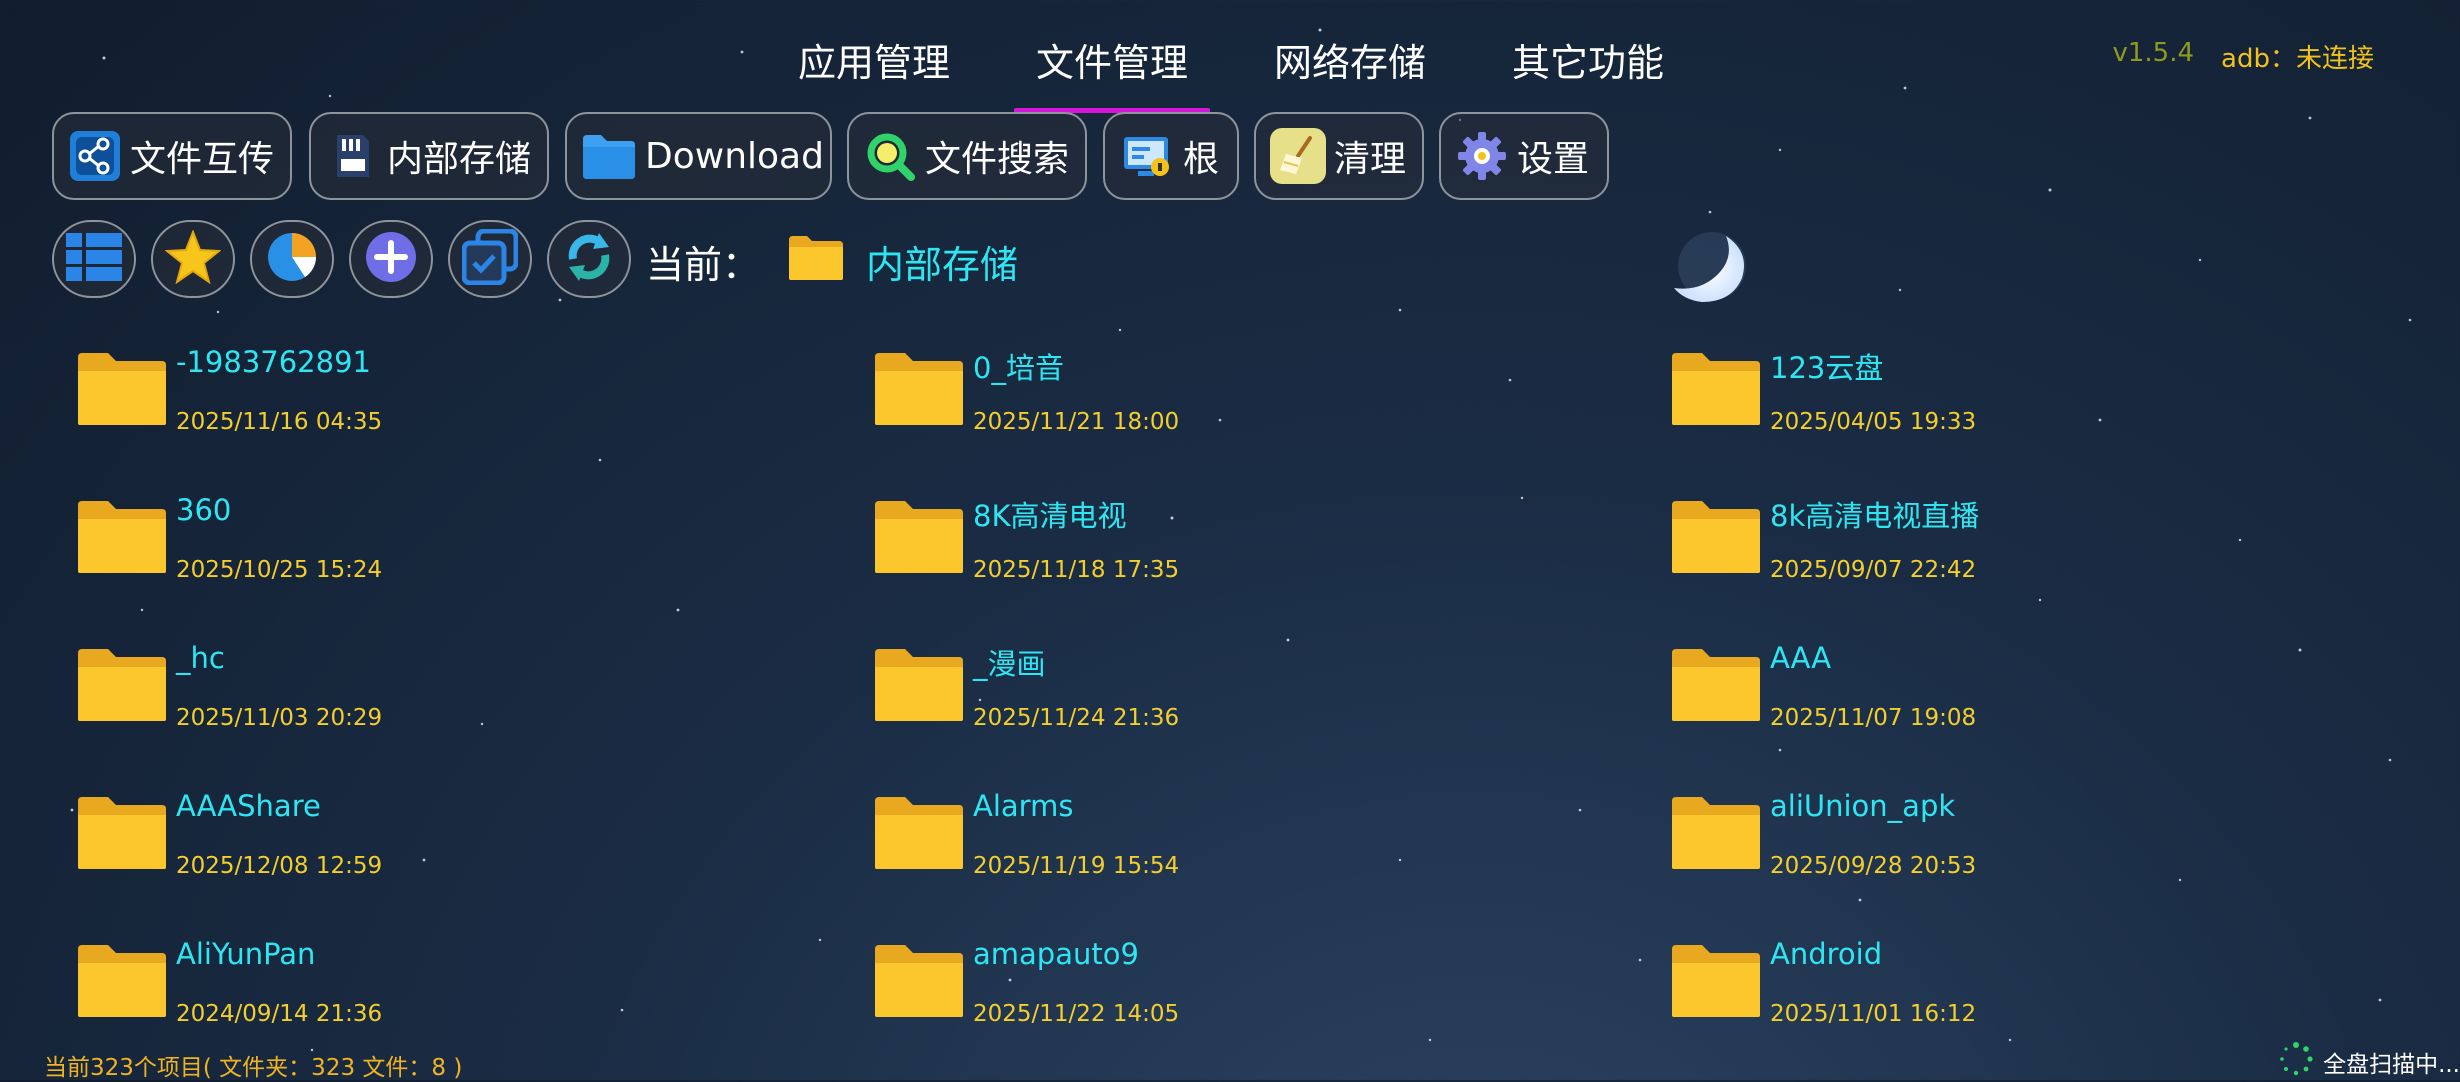 Image resolution: width=2460 pixels, height=1082 pixels. Describe the element at coordinates (456, 410) in the screenshot. I see `folder-item: -1983762891 2025/11/16 04:35` at that location.